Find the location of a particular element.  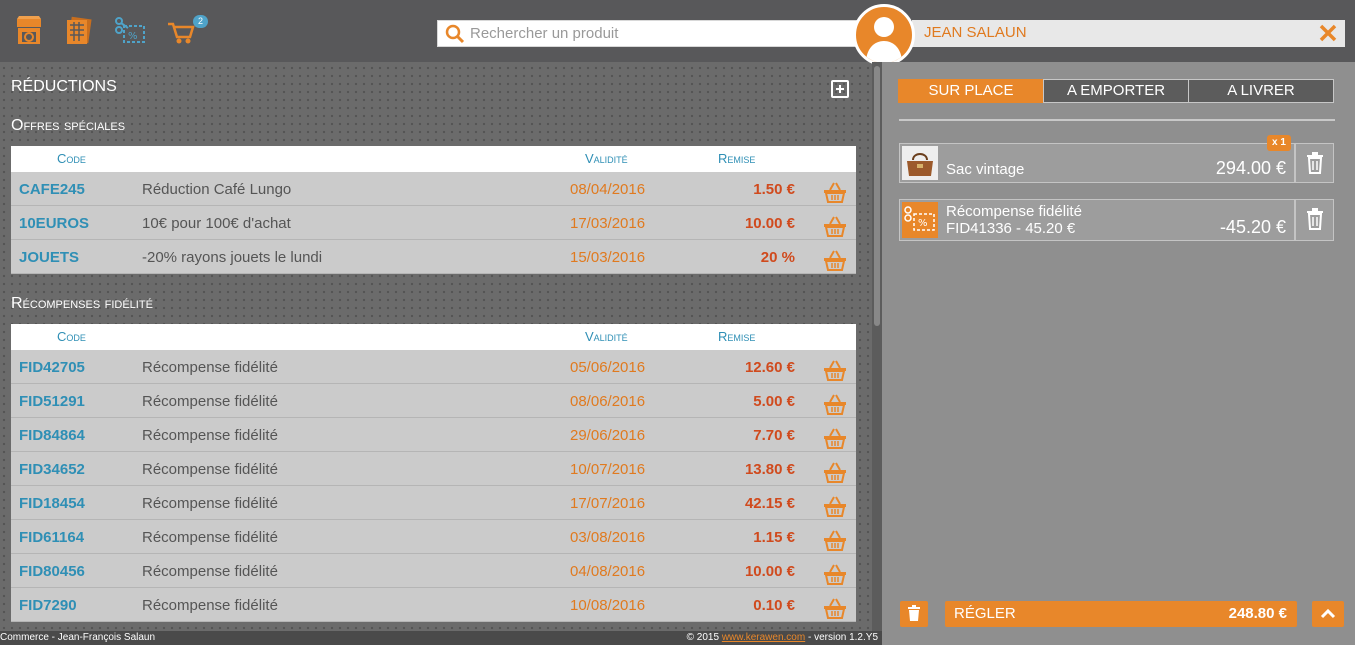

mode-tab-sur-place: SUR PLACE is located at coordinates (971, 91).